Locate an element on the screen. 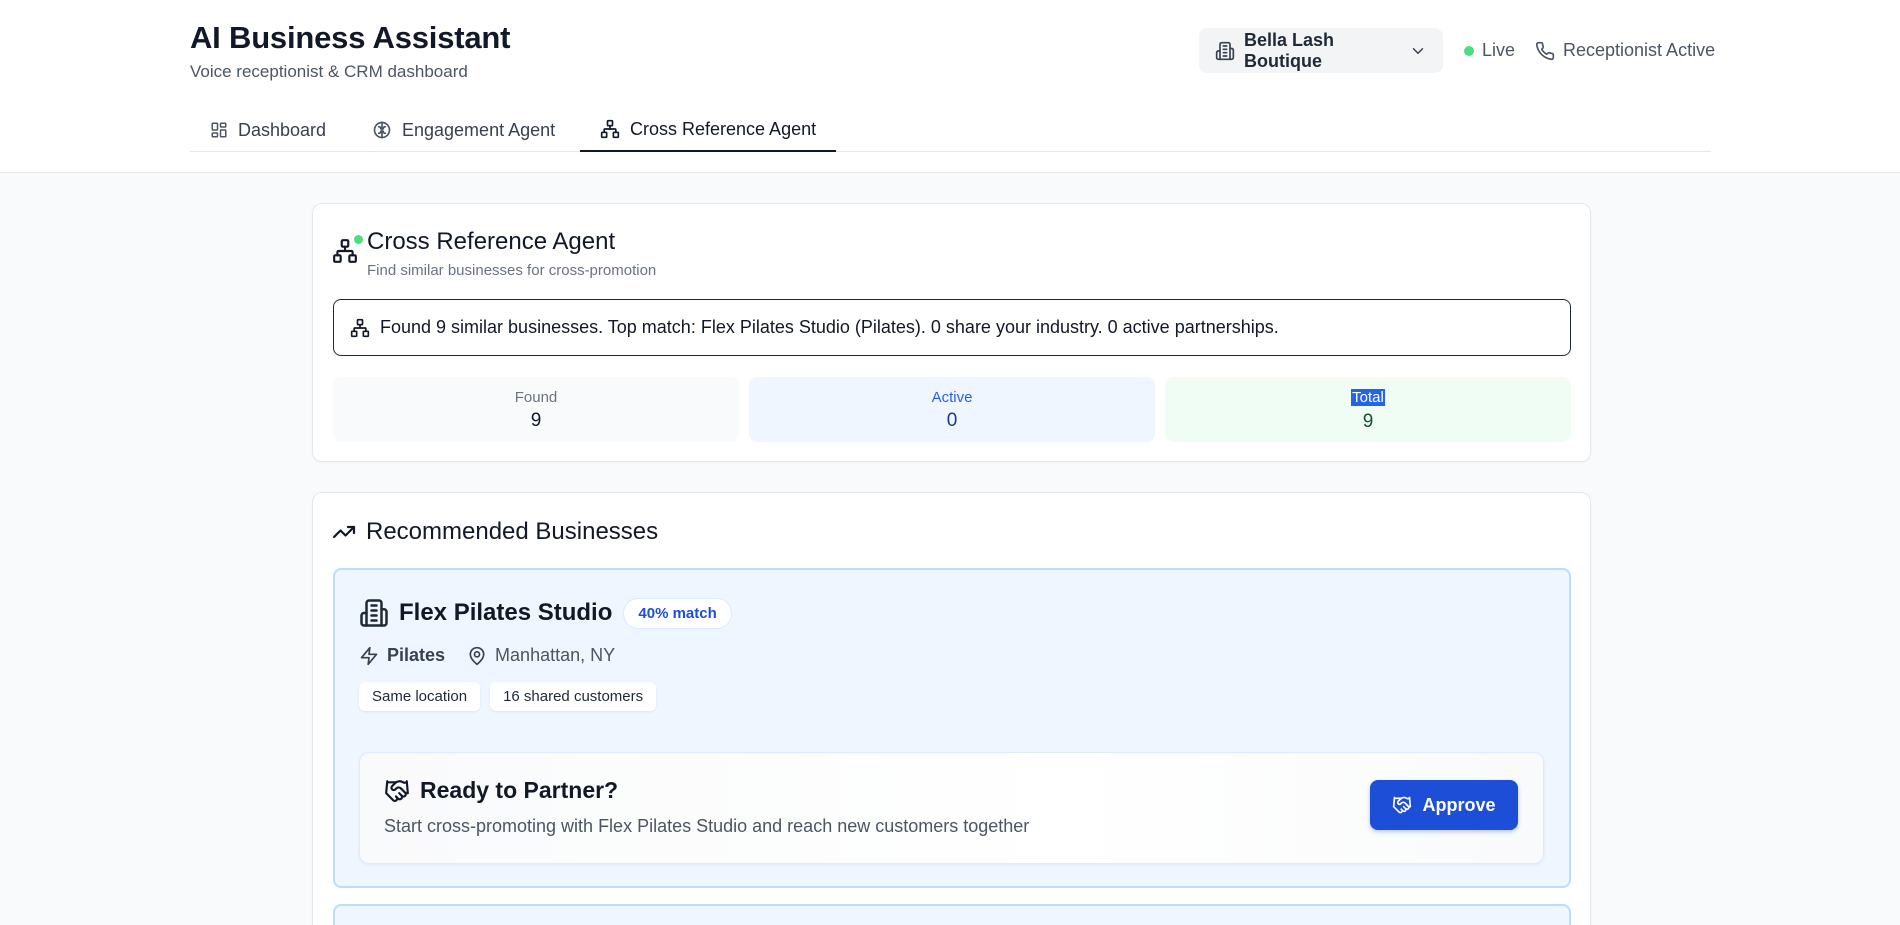  agent-summary: Found 9 similar businesses. Top match is located at coordinates (952, 327).